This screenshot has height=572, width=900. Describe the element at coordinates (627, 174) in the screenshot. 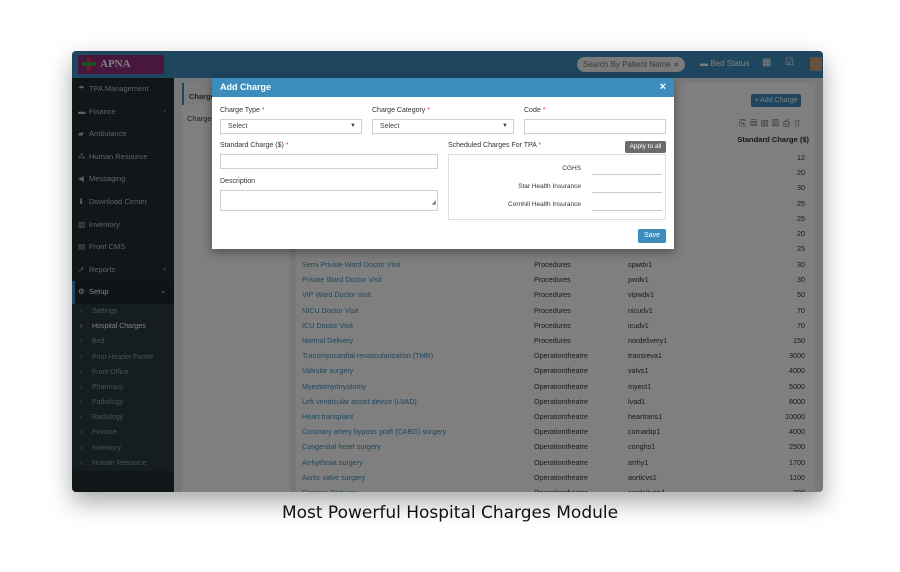

I see `tpa-input-cghs` at that location.